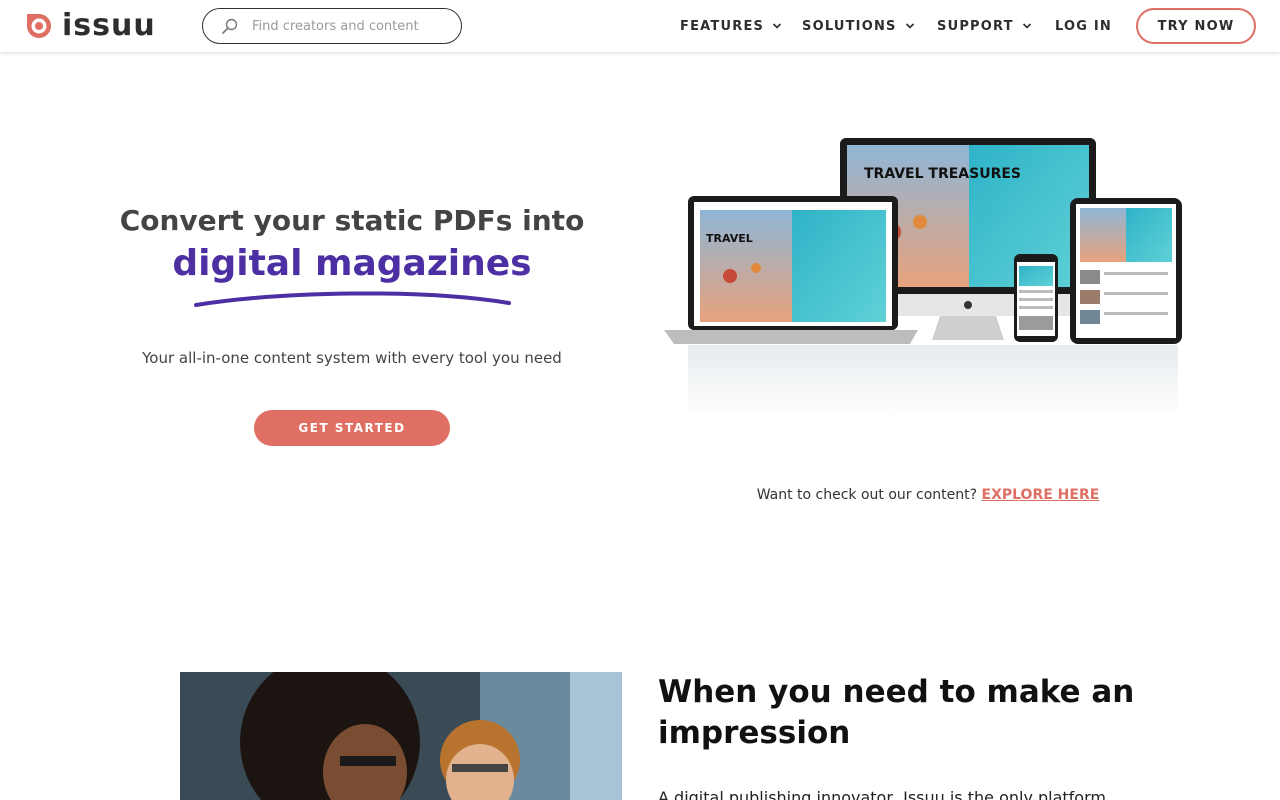  Describe the element at coordinates (896, 712) in the screenshot. I see `impression-title: When you need to make an impression` at that location.